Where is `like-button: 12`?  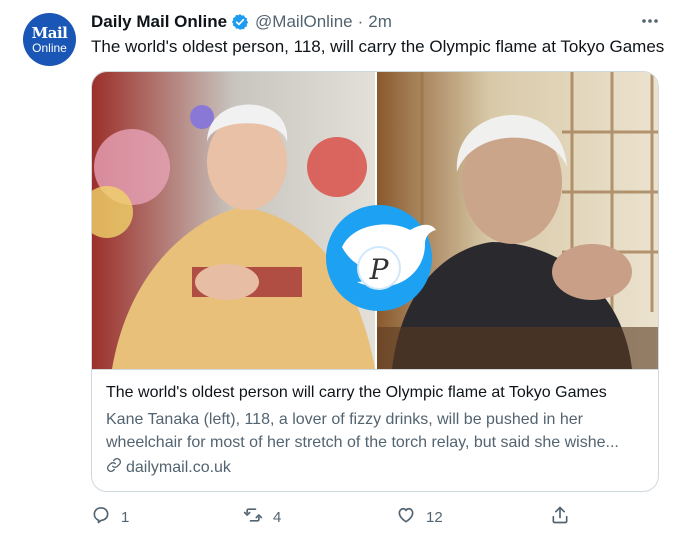
like-button: 12 is located at coordinates (419, 517).